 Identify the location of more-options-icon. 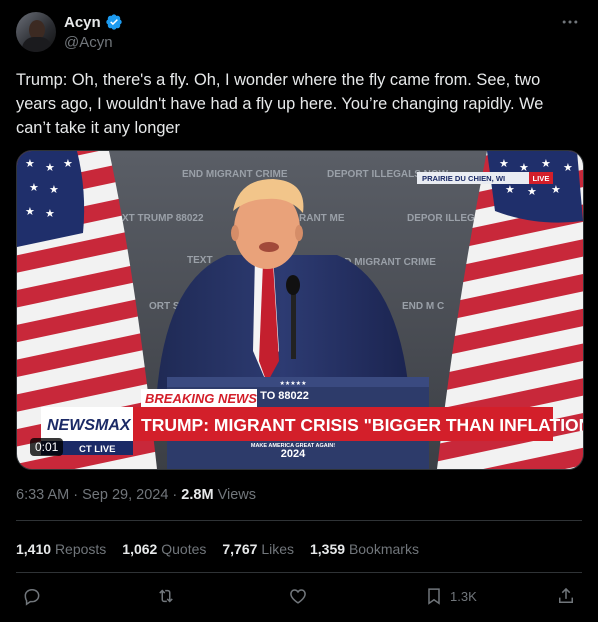
(570, 22).